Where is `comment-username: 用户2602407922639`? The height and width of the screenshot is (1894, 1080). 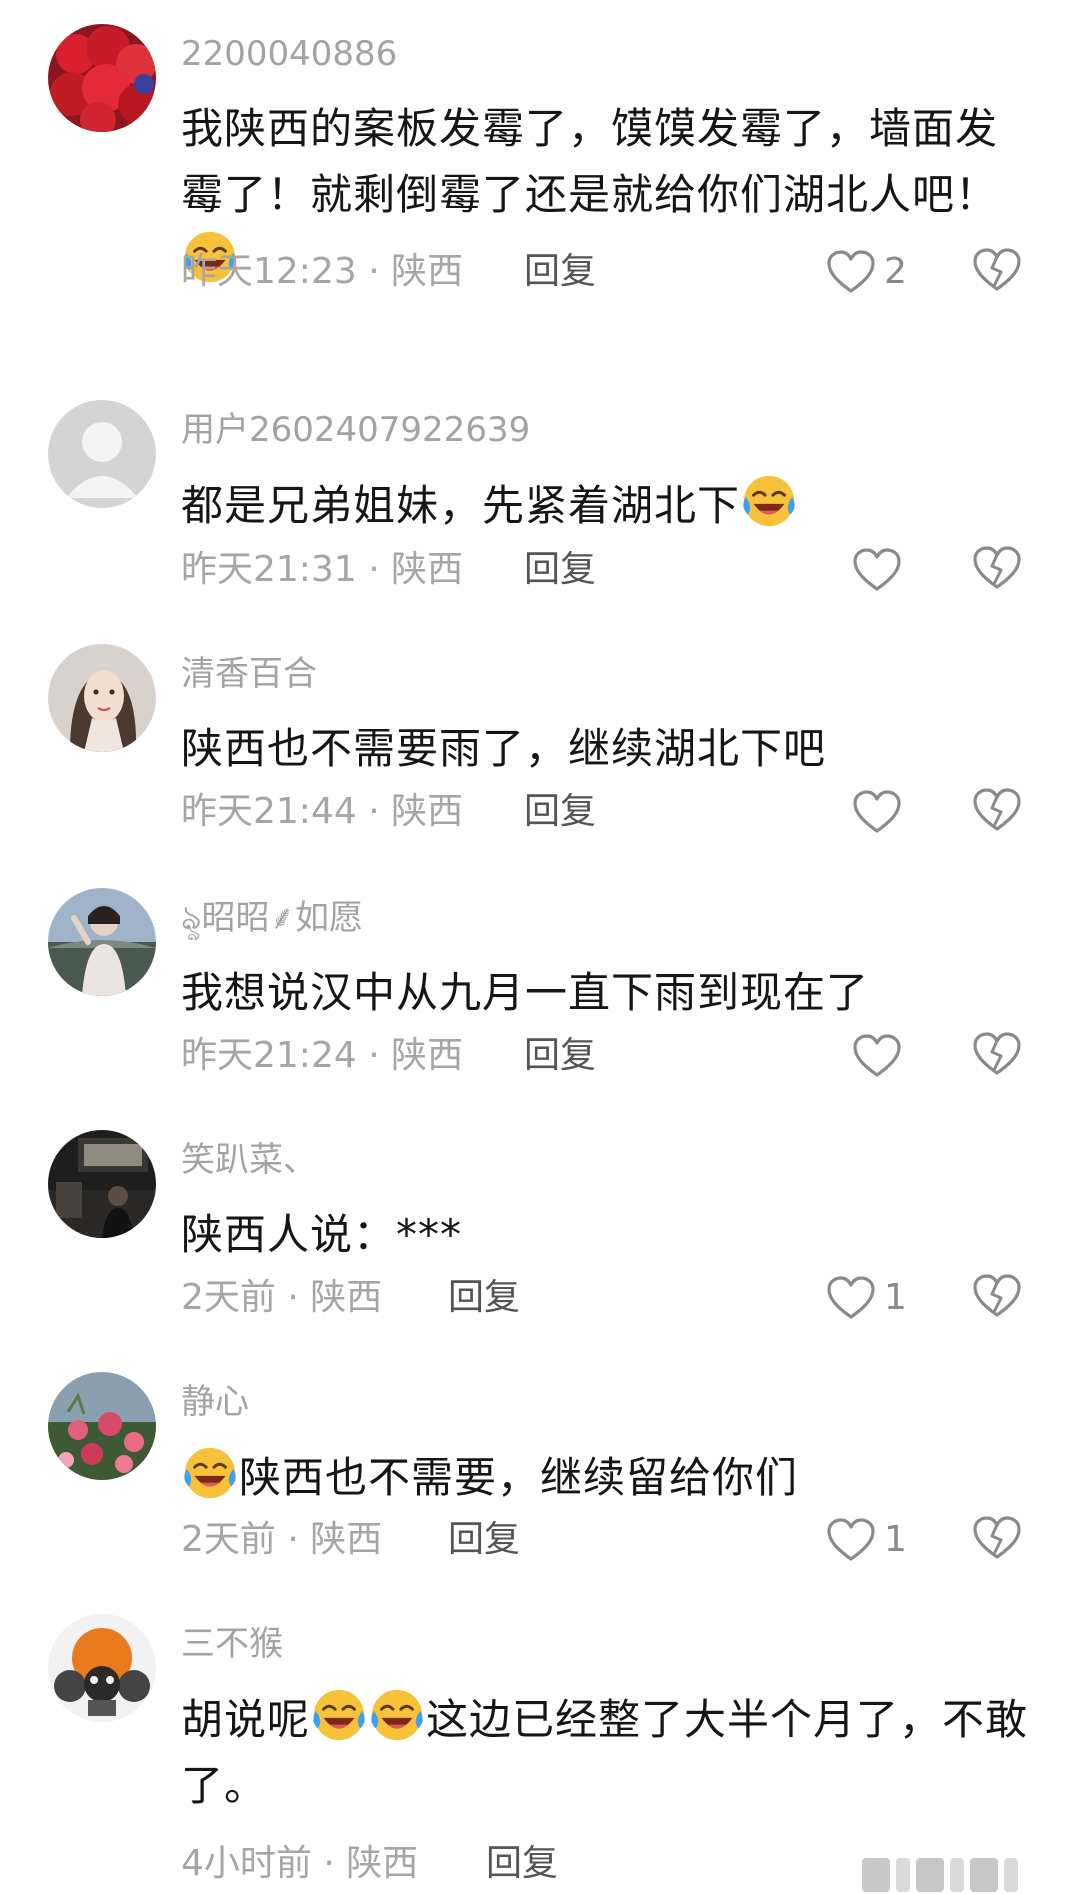 comment-username: 用户2602407922639 is located at coordinates (355, 430).